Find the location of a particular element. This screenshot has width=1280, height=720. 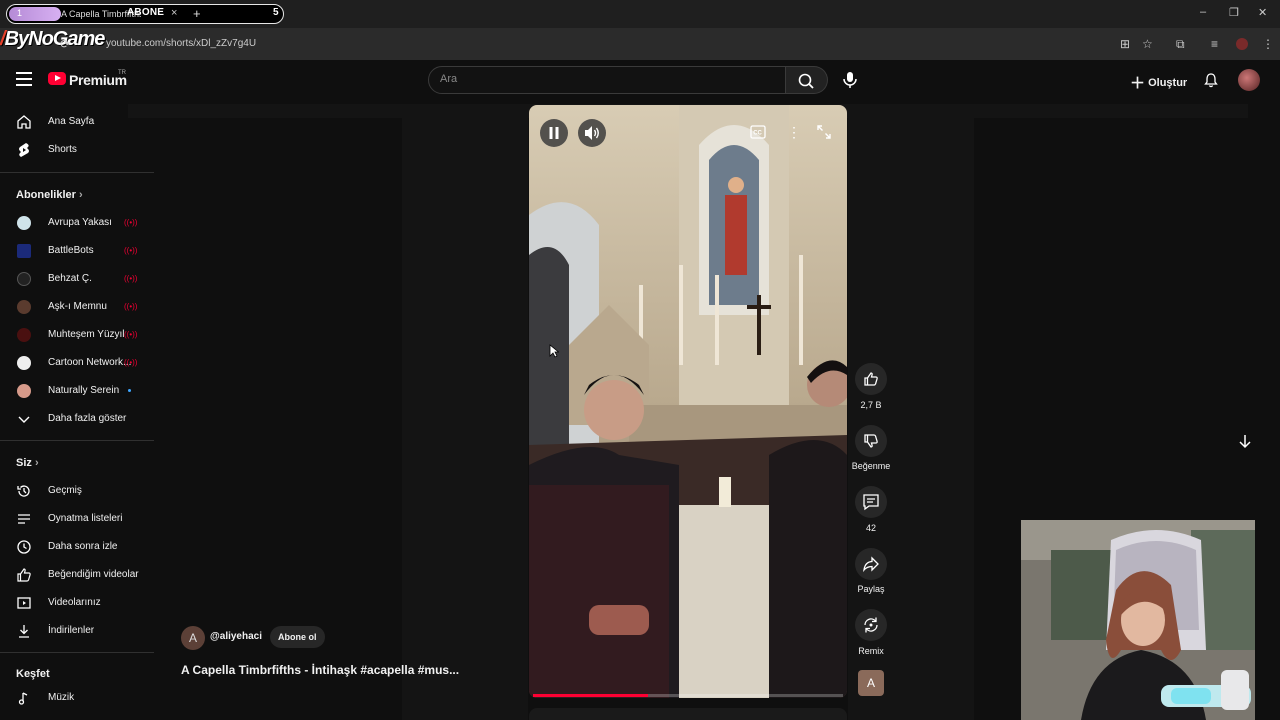

browser-menu-icon: ⋮ is located at coordinates (1268, 44).